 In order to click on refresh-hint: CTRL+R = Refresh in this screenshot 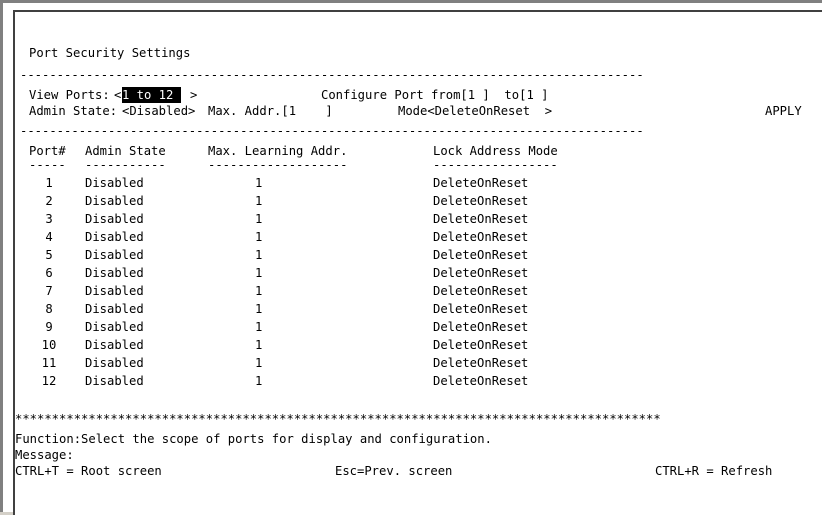, I will do `click(713, 471)`.